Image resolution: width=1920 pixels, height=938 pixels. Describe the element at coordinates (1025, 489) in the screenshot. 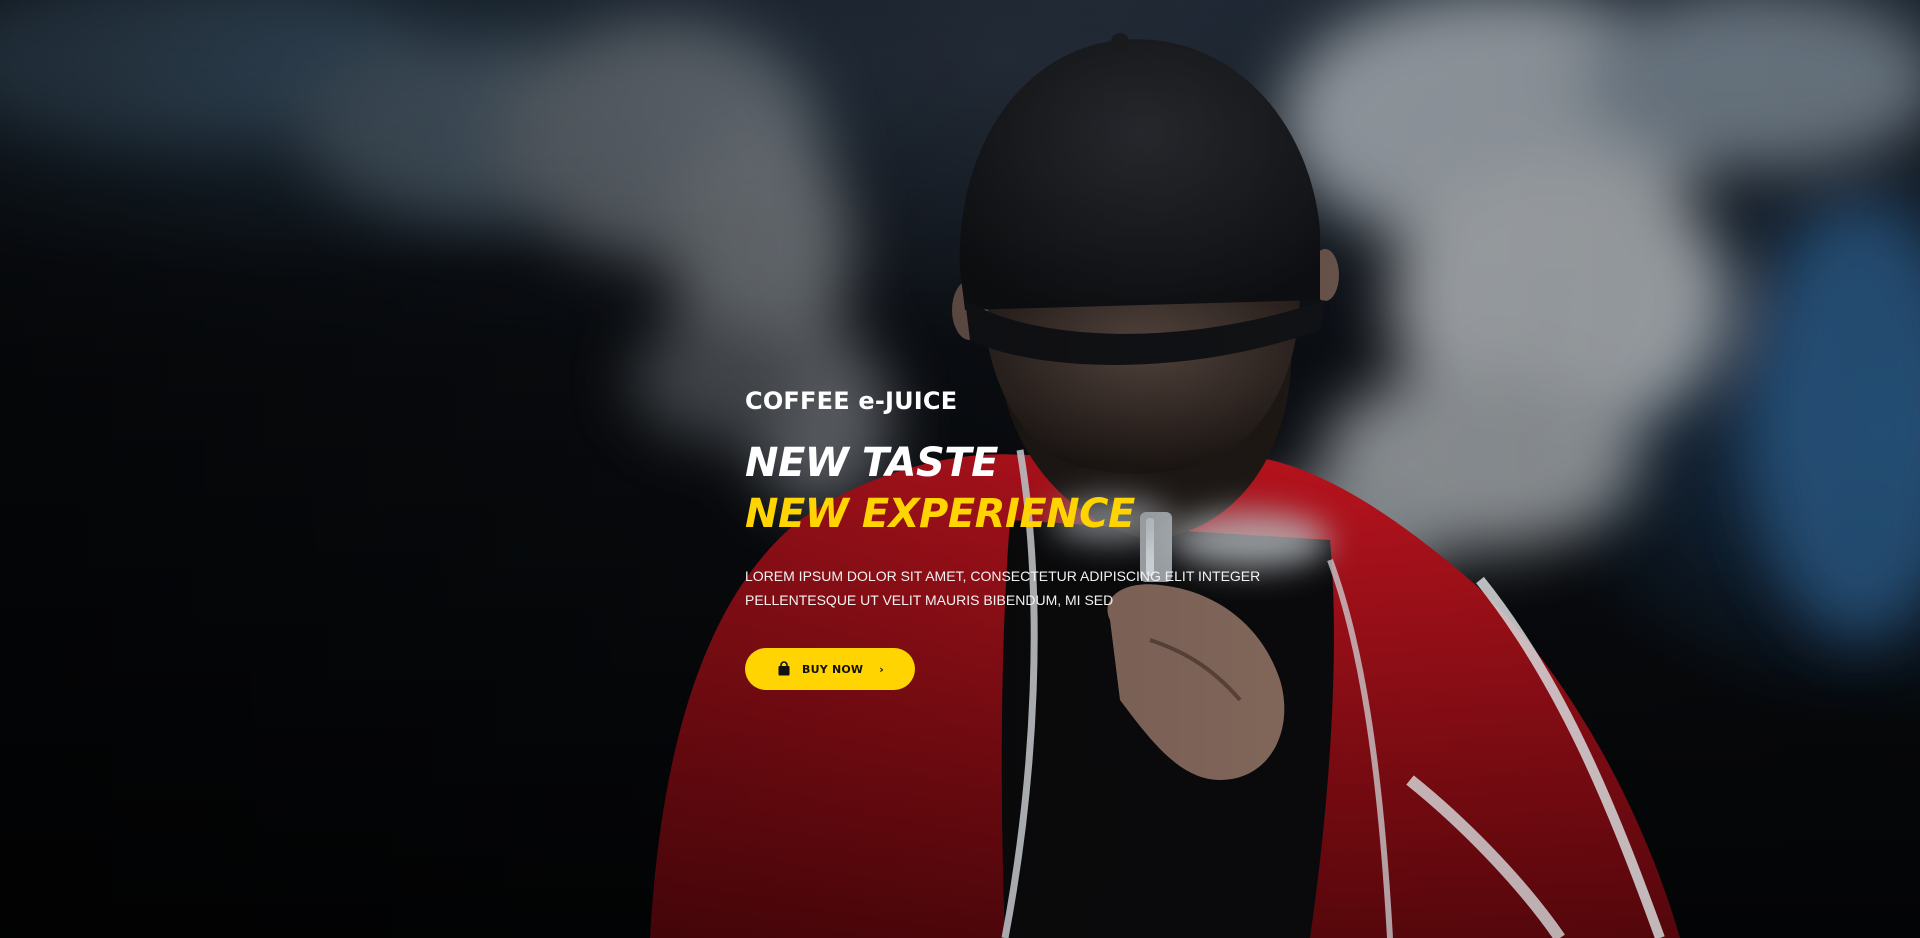

I see `hero-headline: NEW TASTE NEW EXPERIENCE` at that location.